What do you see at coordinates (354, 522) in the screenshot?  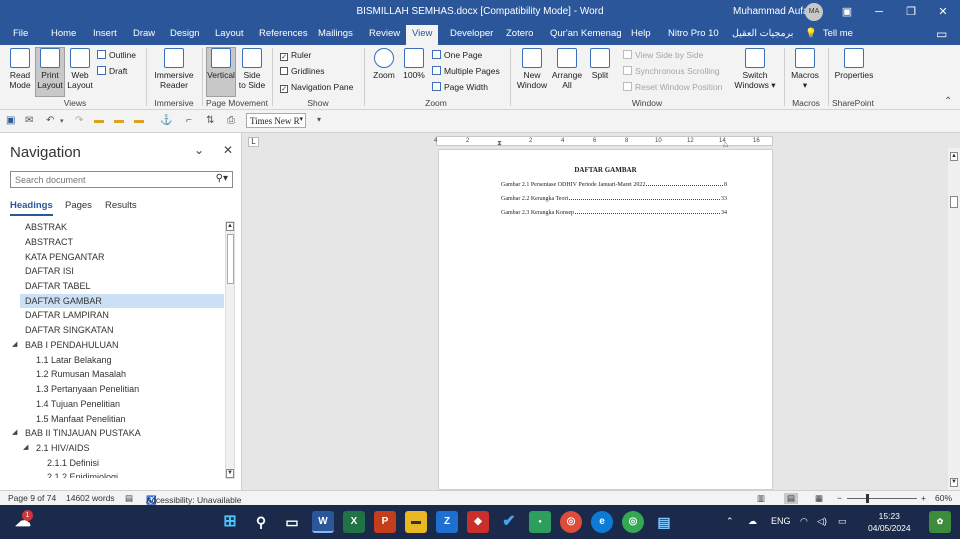 I see `excel-app-icon: X` at bounding box center [354, 522].